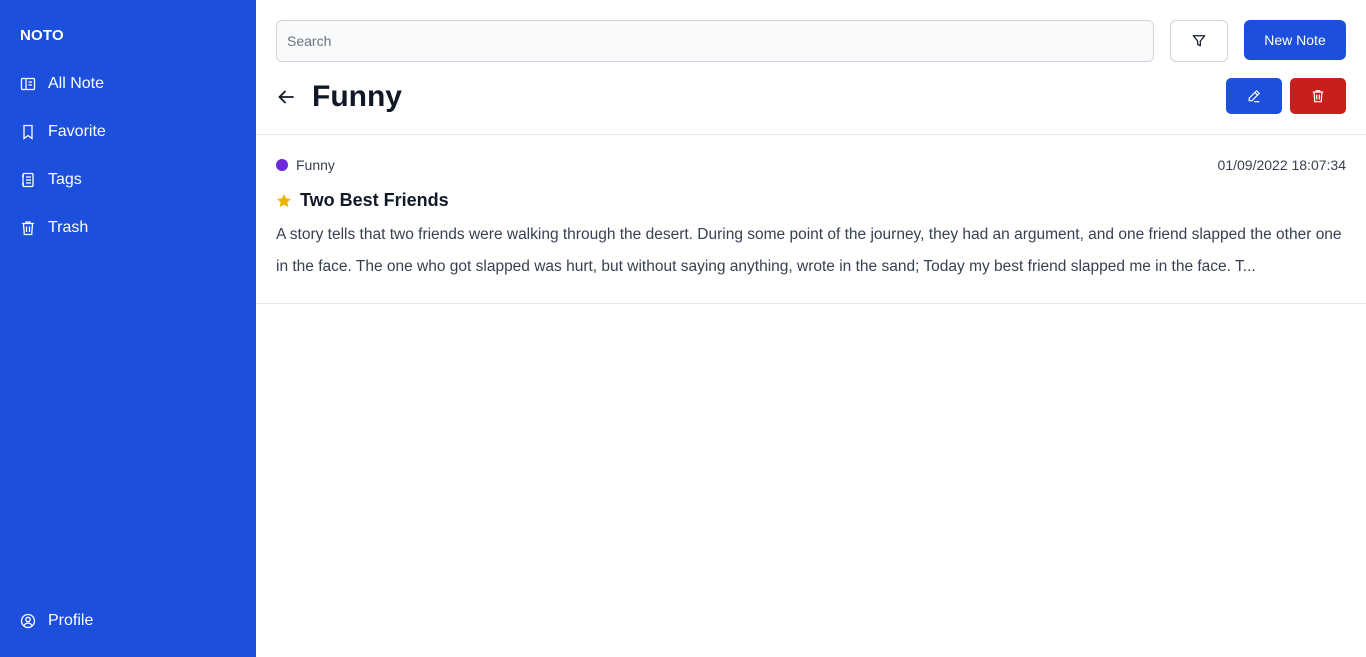 The width and height of the screenshot is (1366, 657). Describe the element at coordinates (65, 179) in the screenshot. I see `sidebar-item-label: Tags` at that location.